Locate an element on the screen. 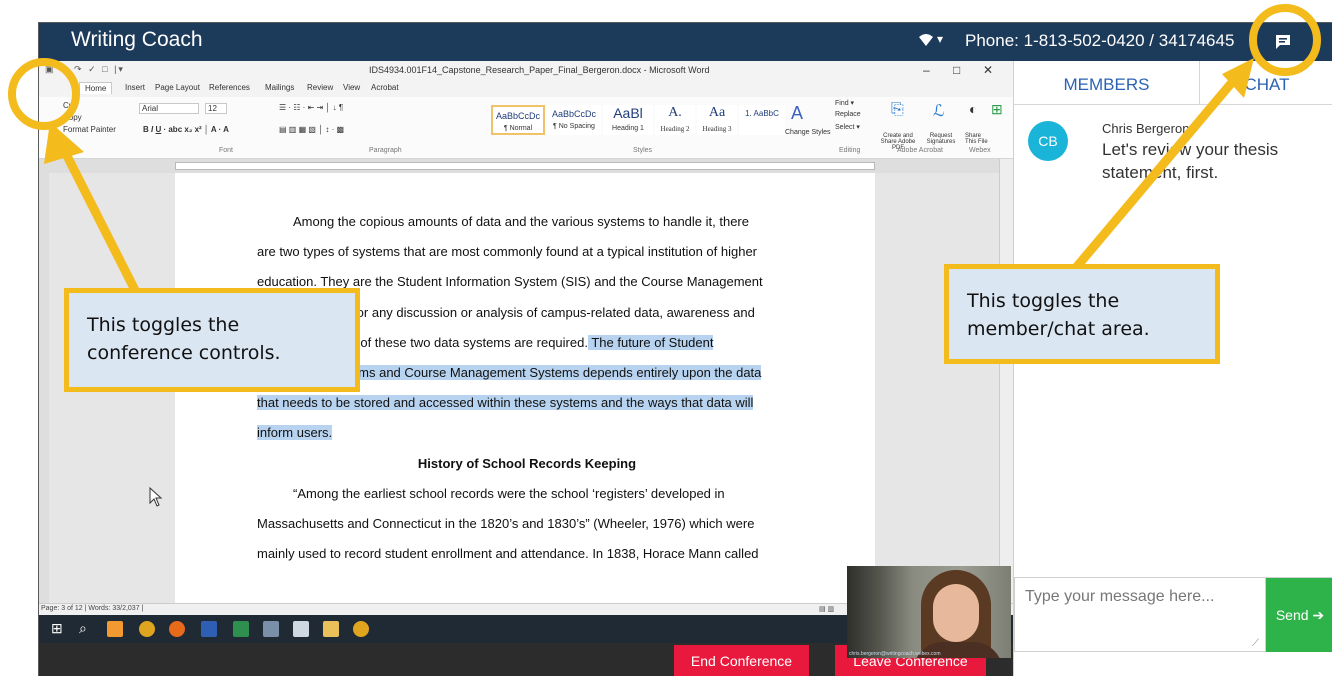  change-styles-icon: A is located at coordinates (797, 113).